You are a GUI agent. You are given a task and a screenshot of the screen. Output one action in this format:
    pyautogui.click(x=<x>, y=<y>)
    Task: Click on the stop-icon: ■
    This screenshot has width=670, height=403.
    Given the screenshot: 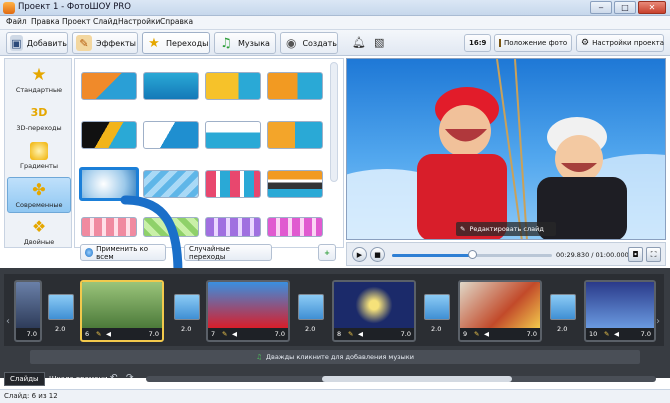 What is the action you would take?
    pyautogui.click(x=377, y=254)
    